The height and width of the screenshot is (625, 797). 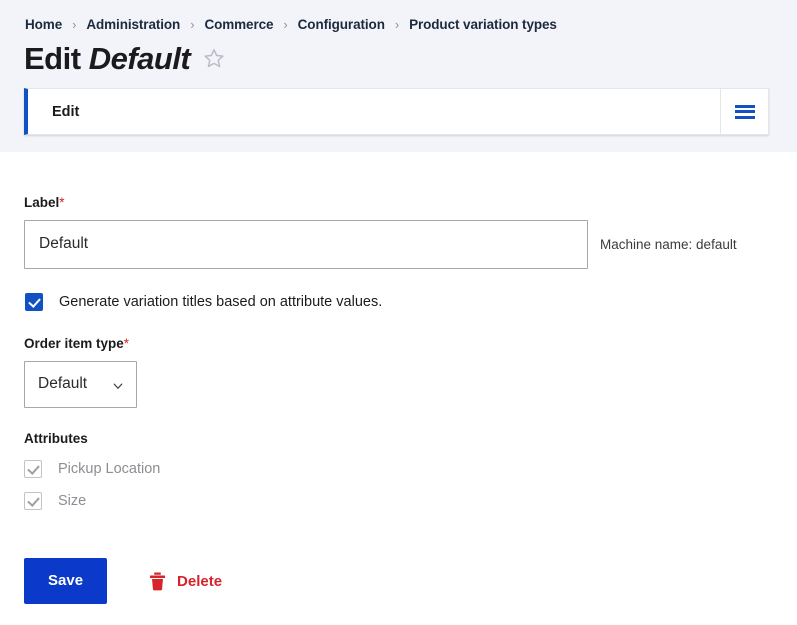 I want to click on page-title: Edit Default, so click(x=107, y=58).